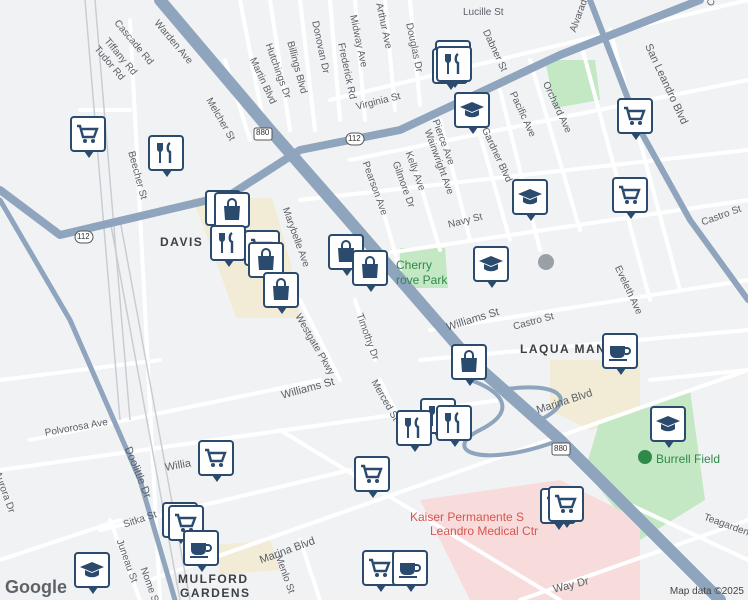 Image resolution: width=748 pixels, height=600 pixels. Describe the element at coordinates (484, 531) in the screenshot. I see `poi-label: Leandro Medical Ctr` at that location.